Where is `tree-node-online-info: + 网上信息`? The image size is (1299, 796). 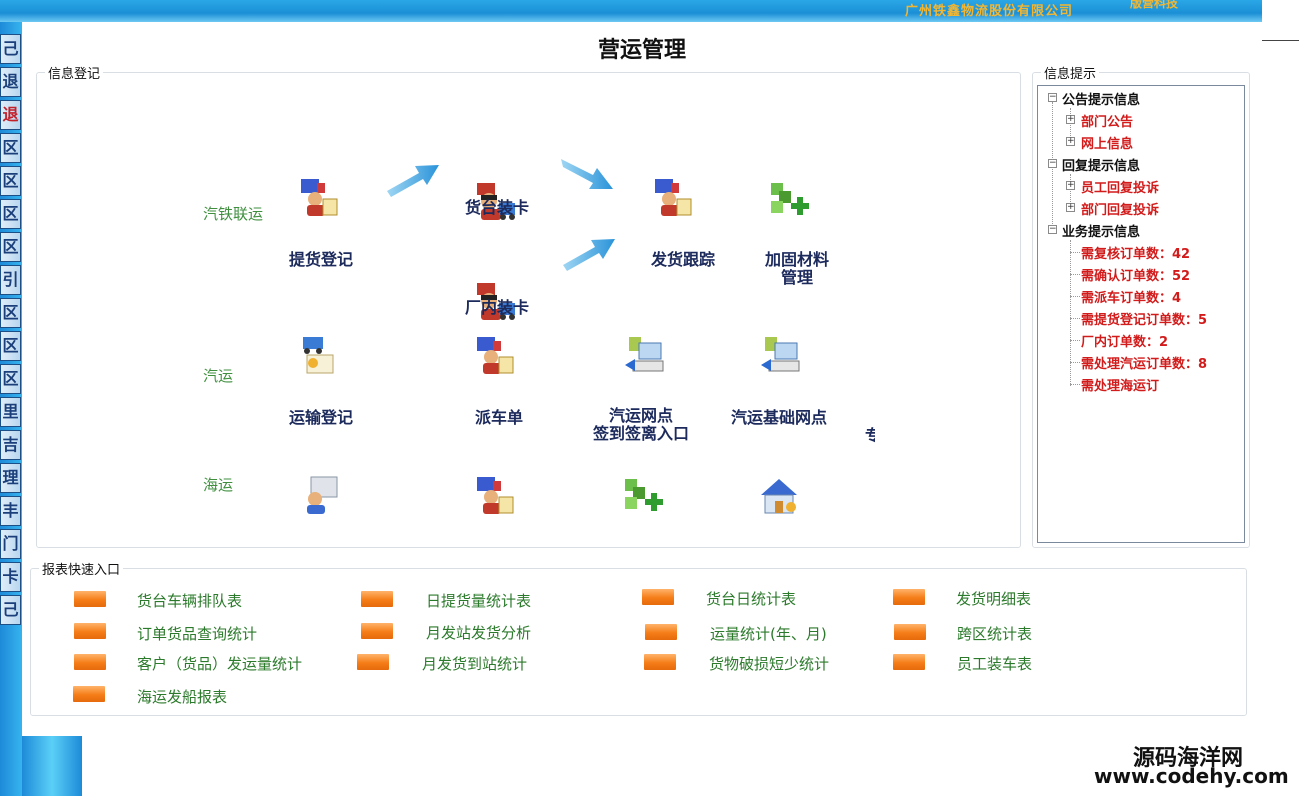 tree-node-online-info: + 网上信息 is located at coordinates (1141, 142).